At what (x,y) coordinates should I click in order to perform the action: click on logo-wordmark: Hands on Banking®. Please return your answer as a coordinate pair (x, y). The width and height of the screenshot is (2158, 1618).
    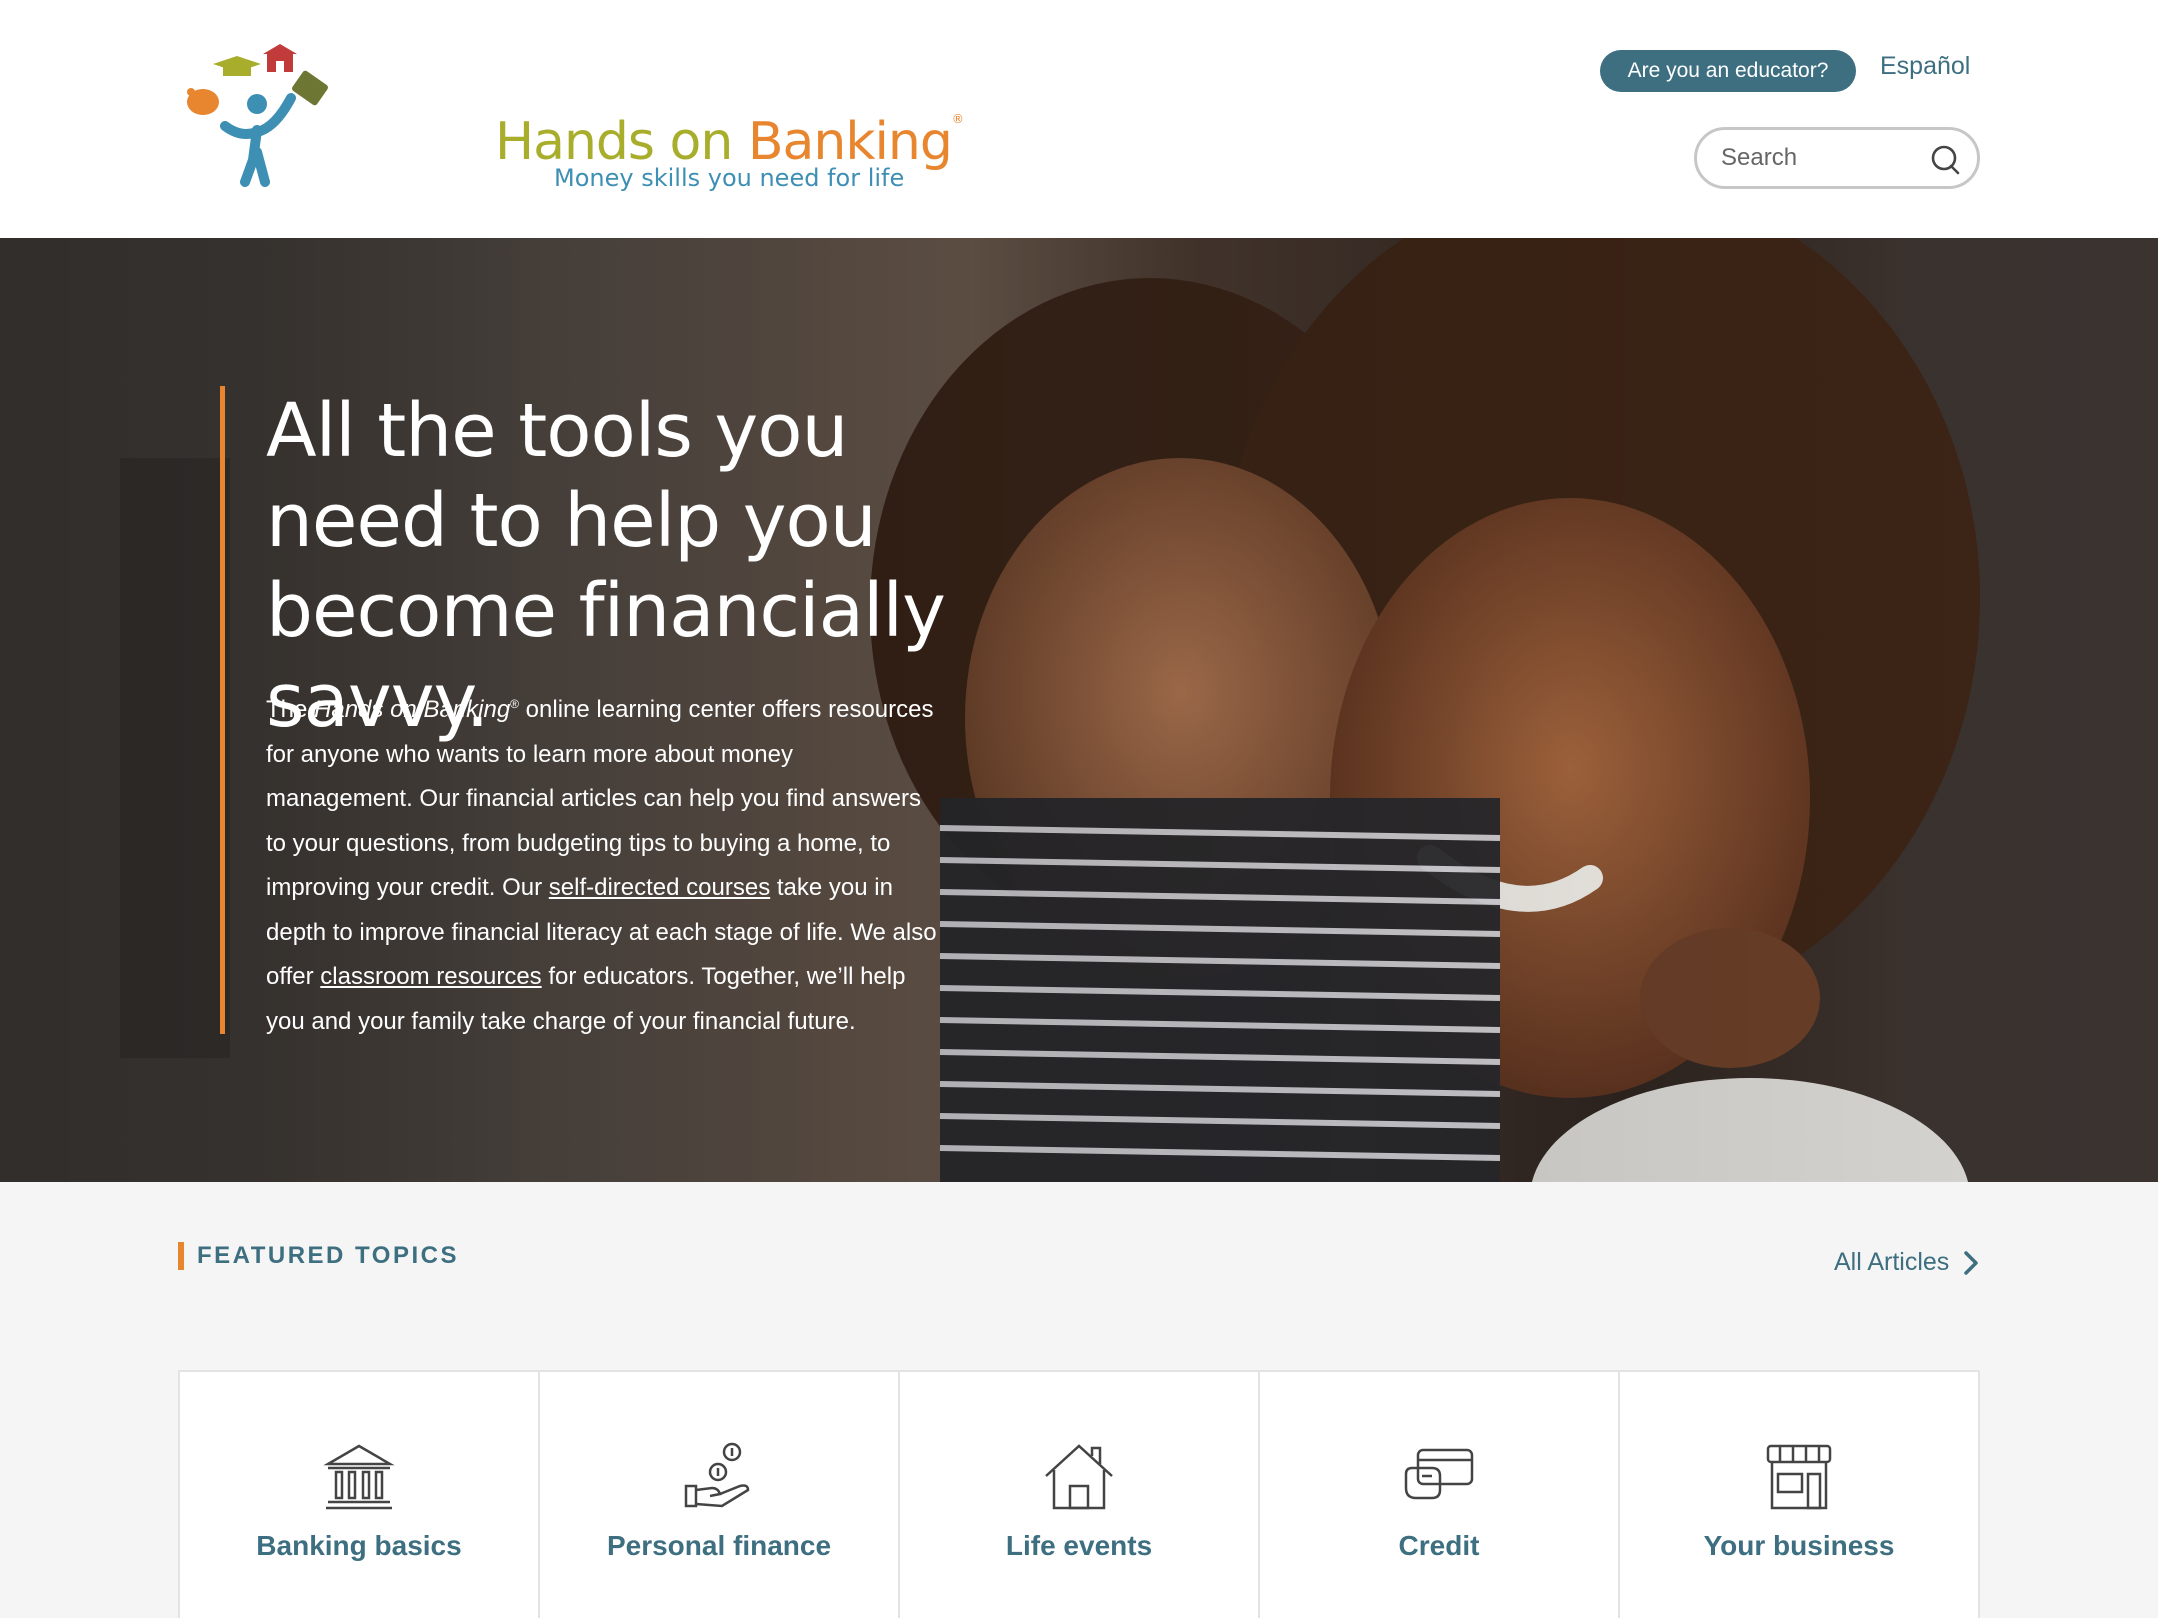
    Looking at the image, I should click on (729, 142).